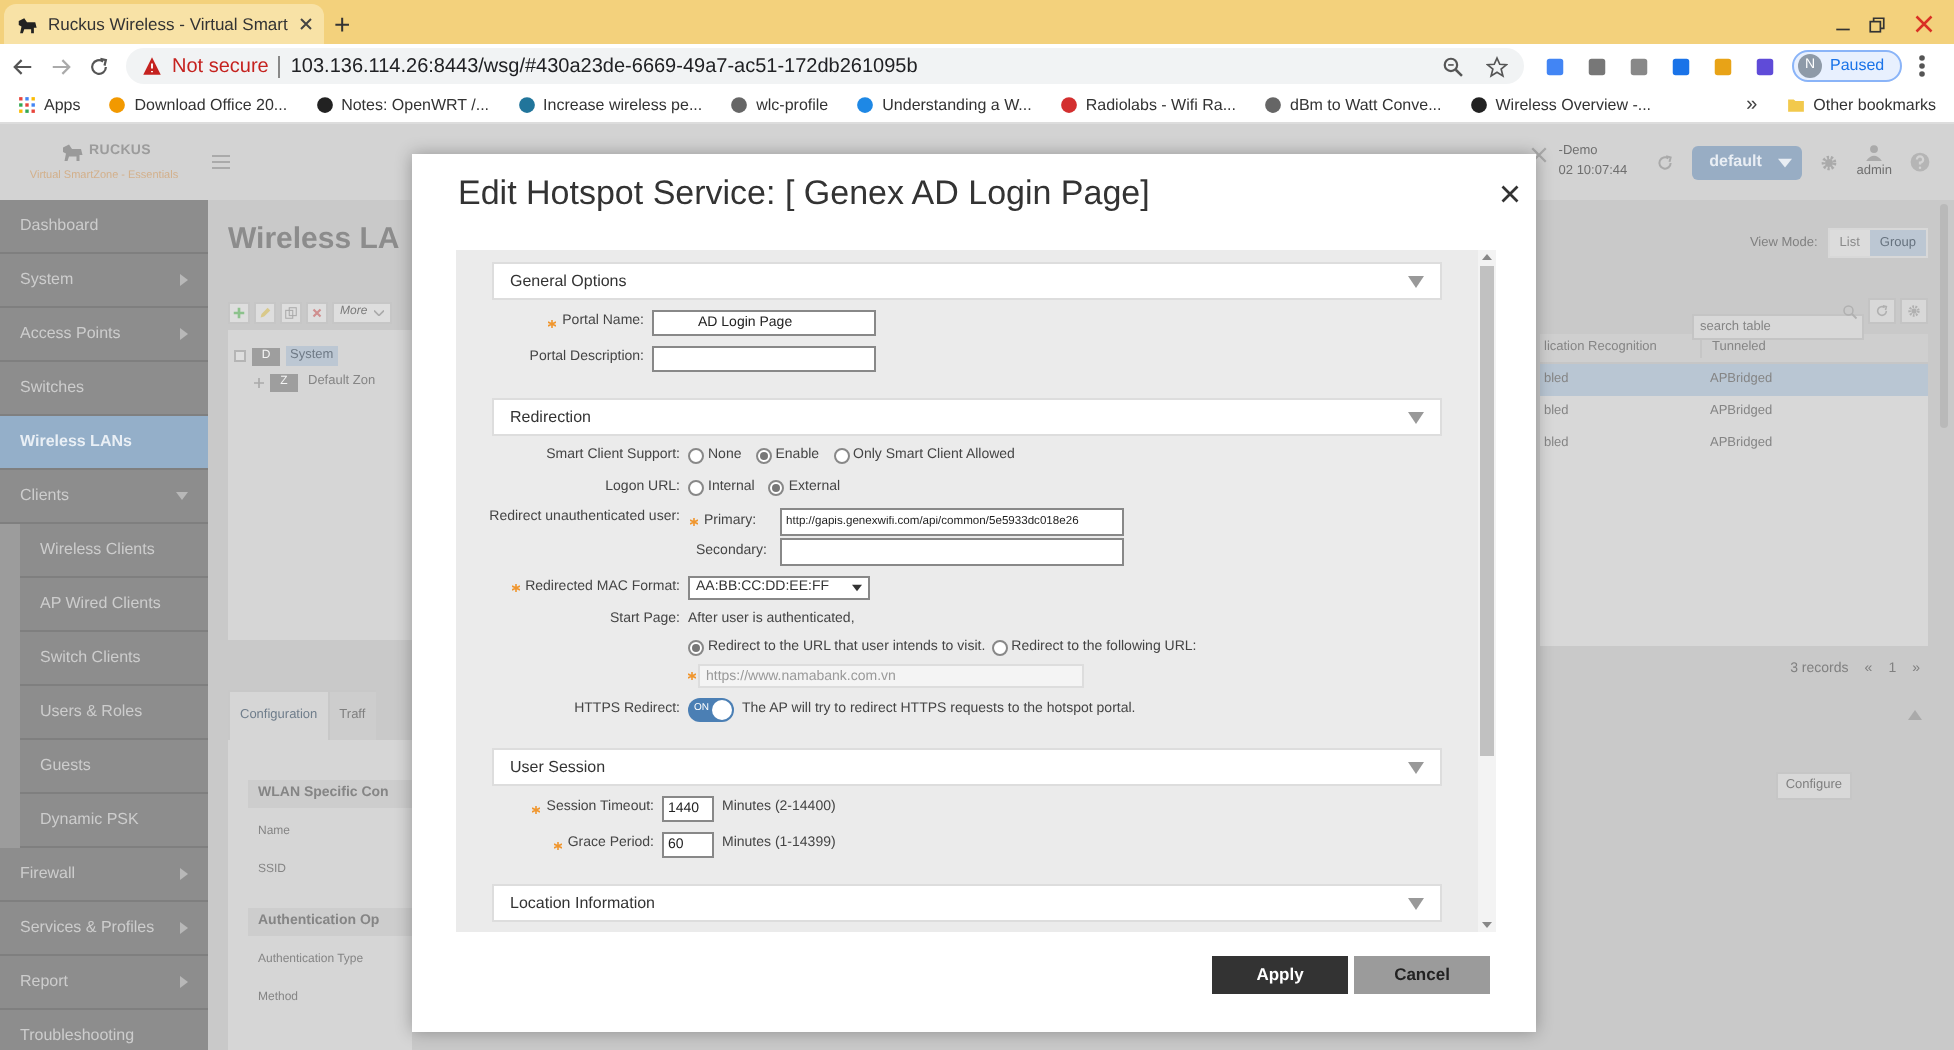  What do you see at coordinates (315, 240) in the screenshot?
I see `page-title: Wireless LA` at bounding box center [315, 240].